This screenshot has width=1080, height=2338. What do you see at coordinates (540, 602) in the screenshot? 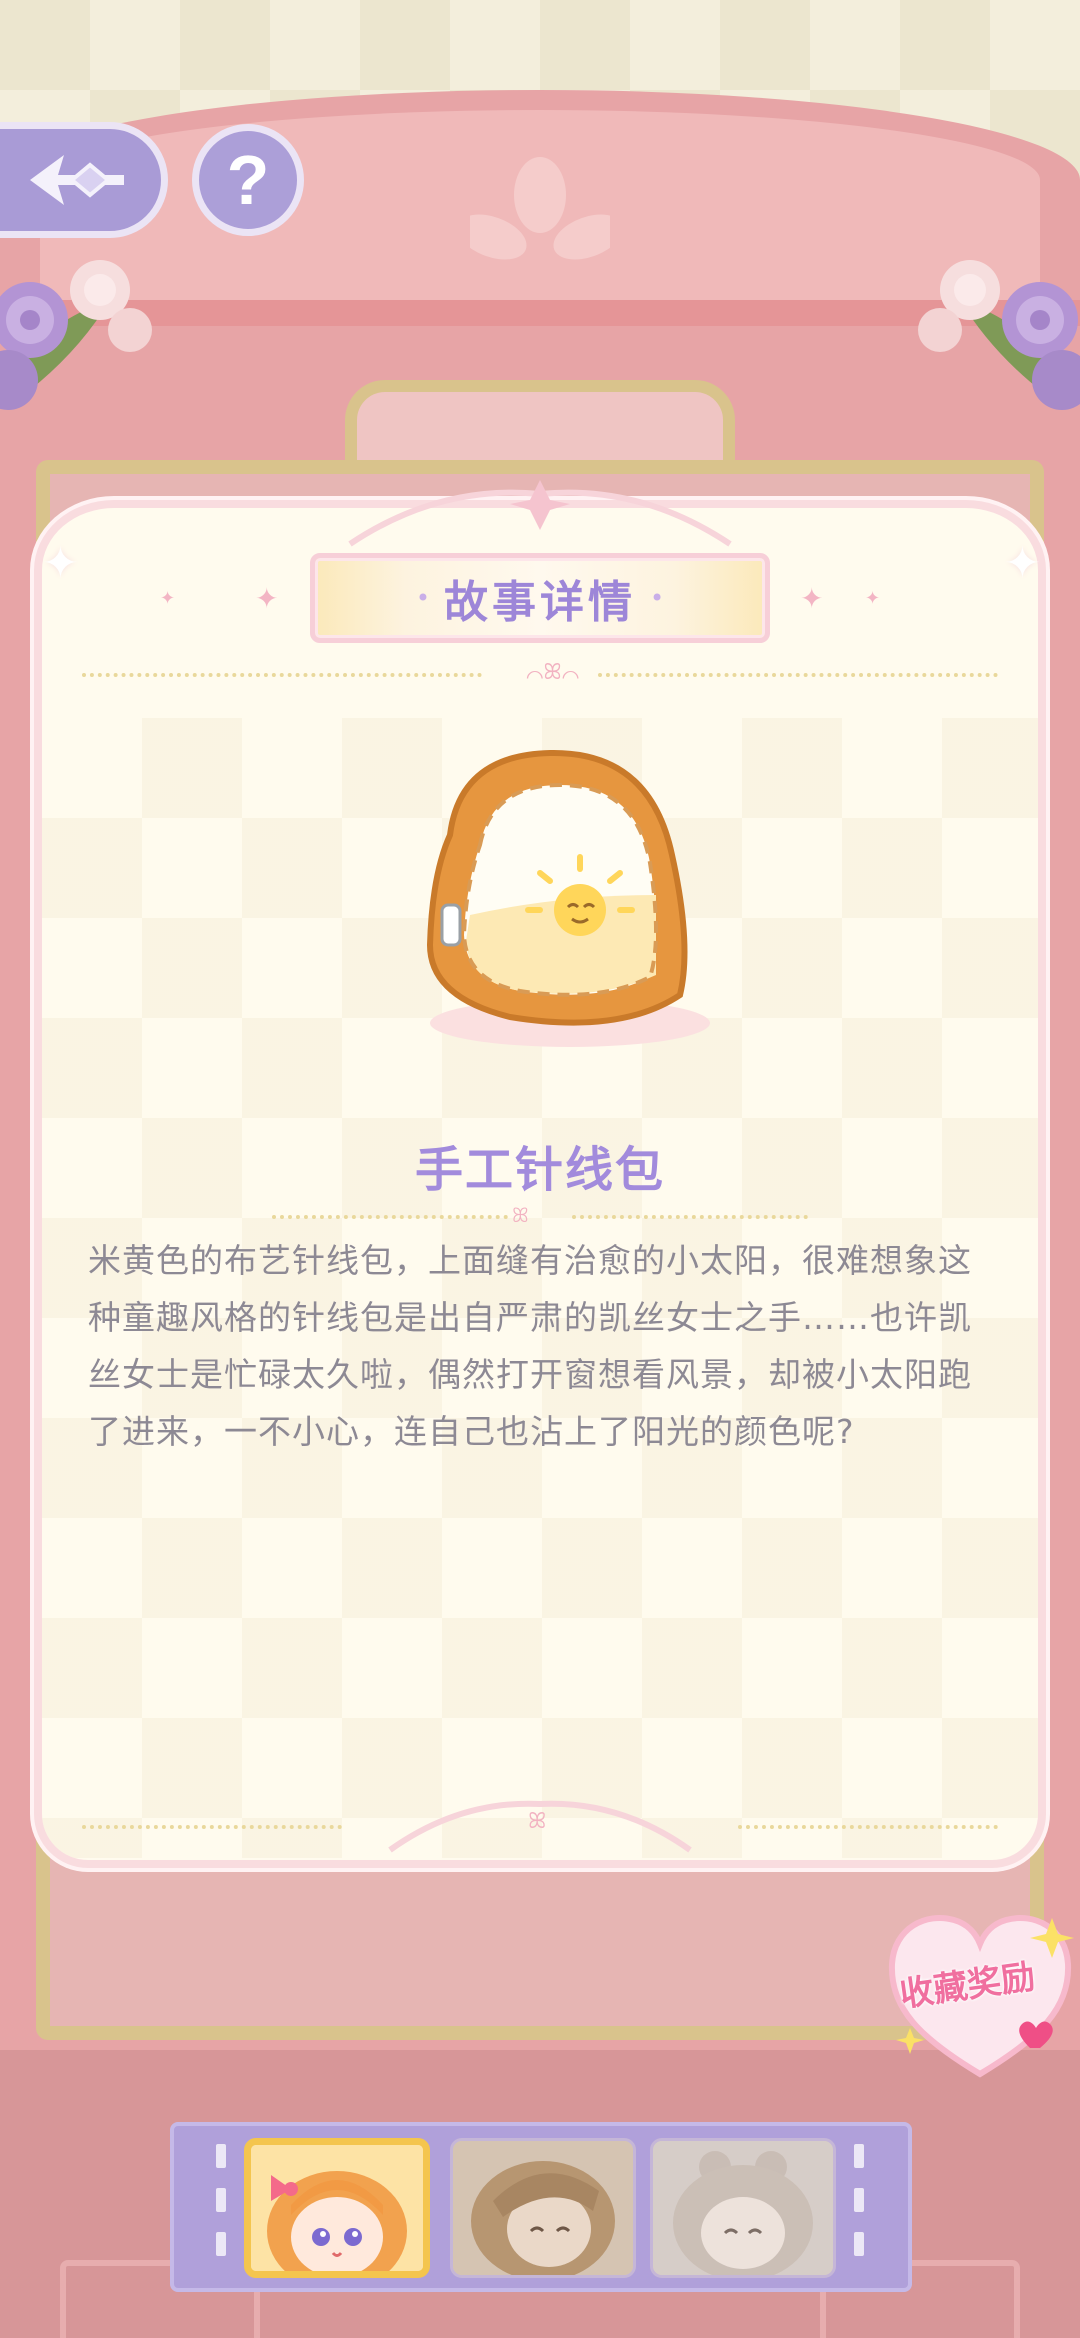
I see `card-title: 故事详情` at bounding box center [540, 602].